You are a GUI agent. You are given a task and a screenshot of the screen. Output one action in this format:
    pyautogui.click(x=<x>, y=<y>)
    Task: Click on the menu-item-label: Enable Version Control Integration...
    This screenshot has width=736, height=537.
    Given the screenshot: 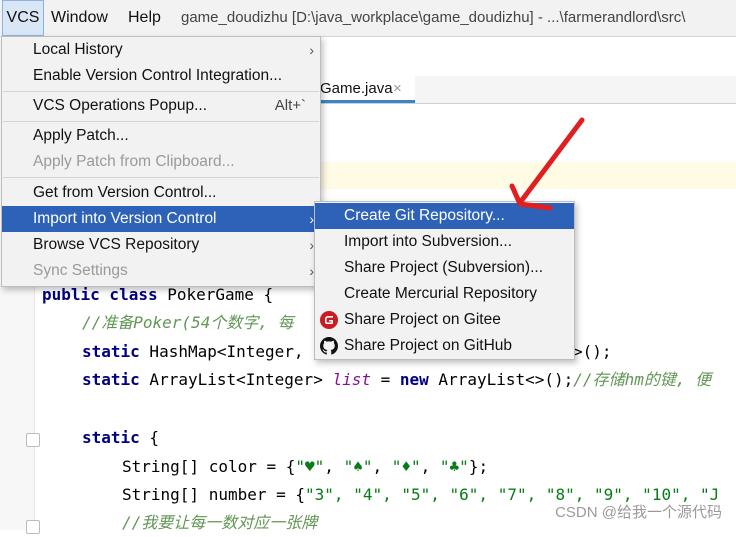 What is the action you would take?
    pyautogui.click(x=158, y=75)
    